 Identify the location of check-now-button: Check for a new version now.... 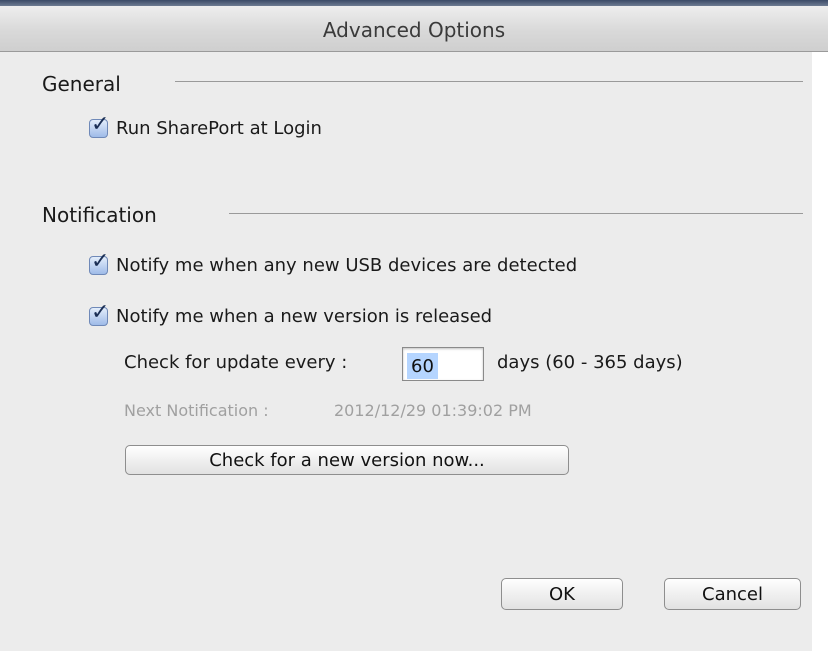
(347, 460).